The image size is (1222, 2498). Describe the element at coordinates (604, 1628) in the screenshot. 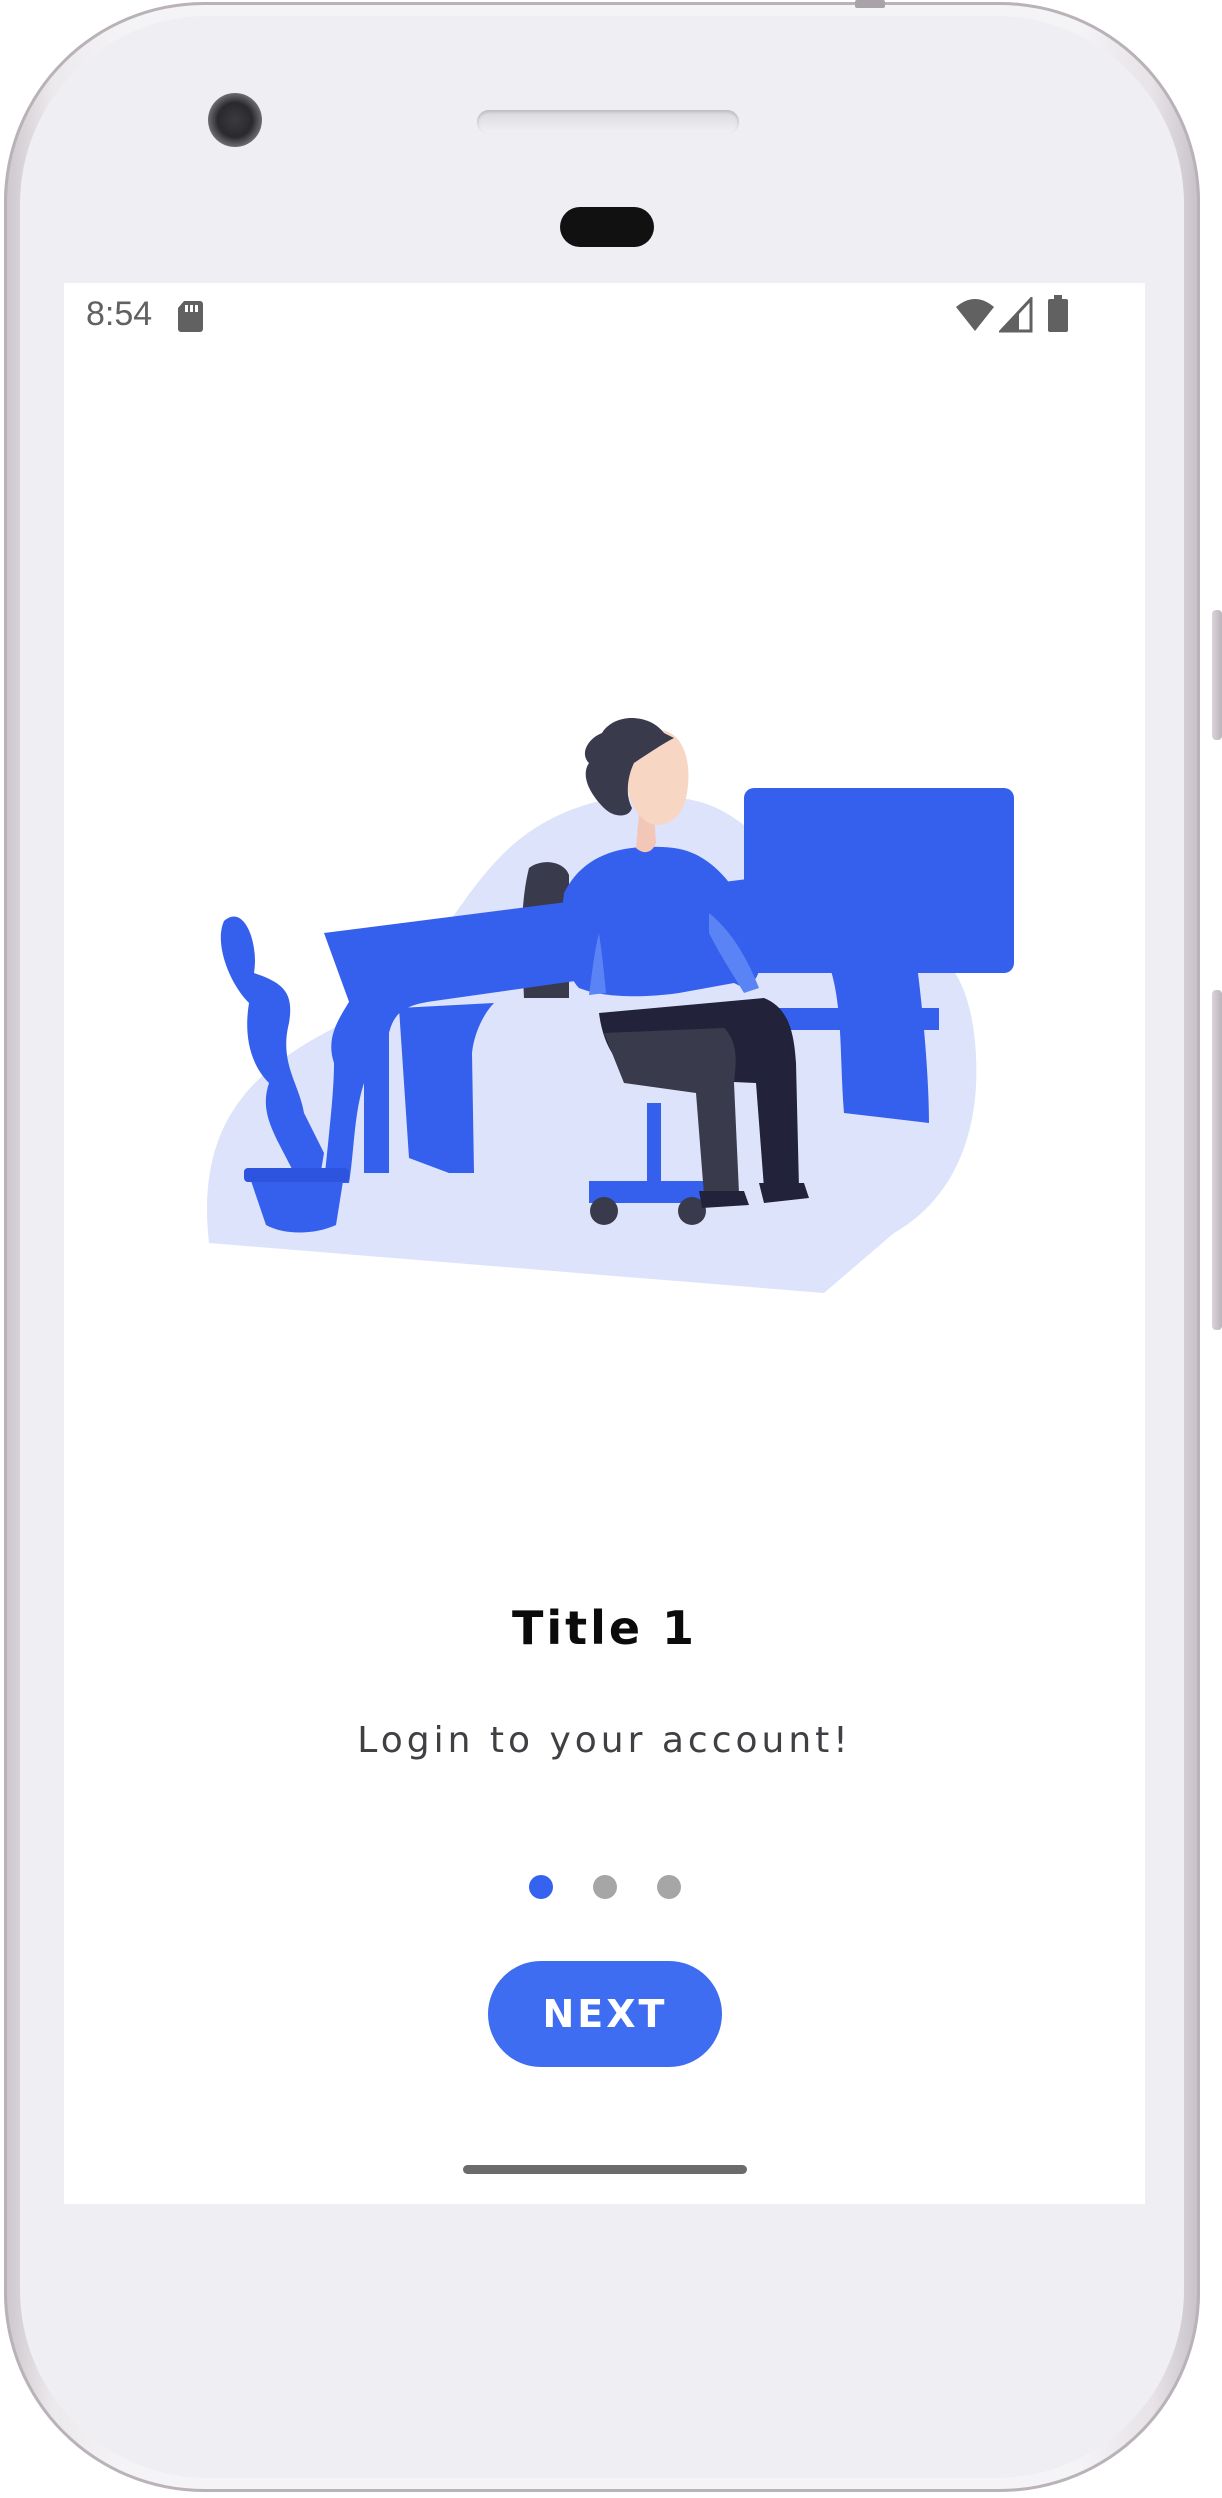

I see `onboarding-title: Title 1` at that location.